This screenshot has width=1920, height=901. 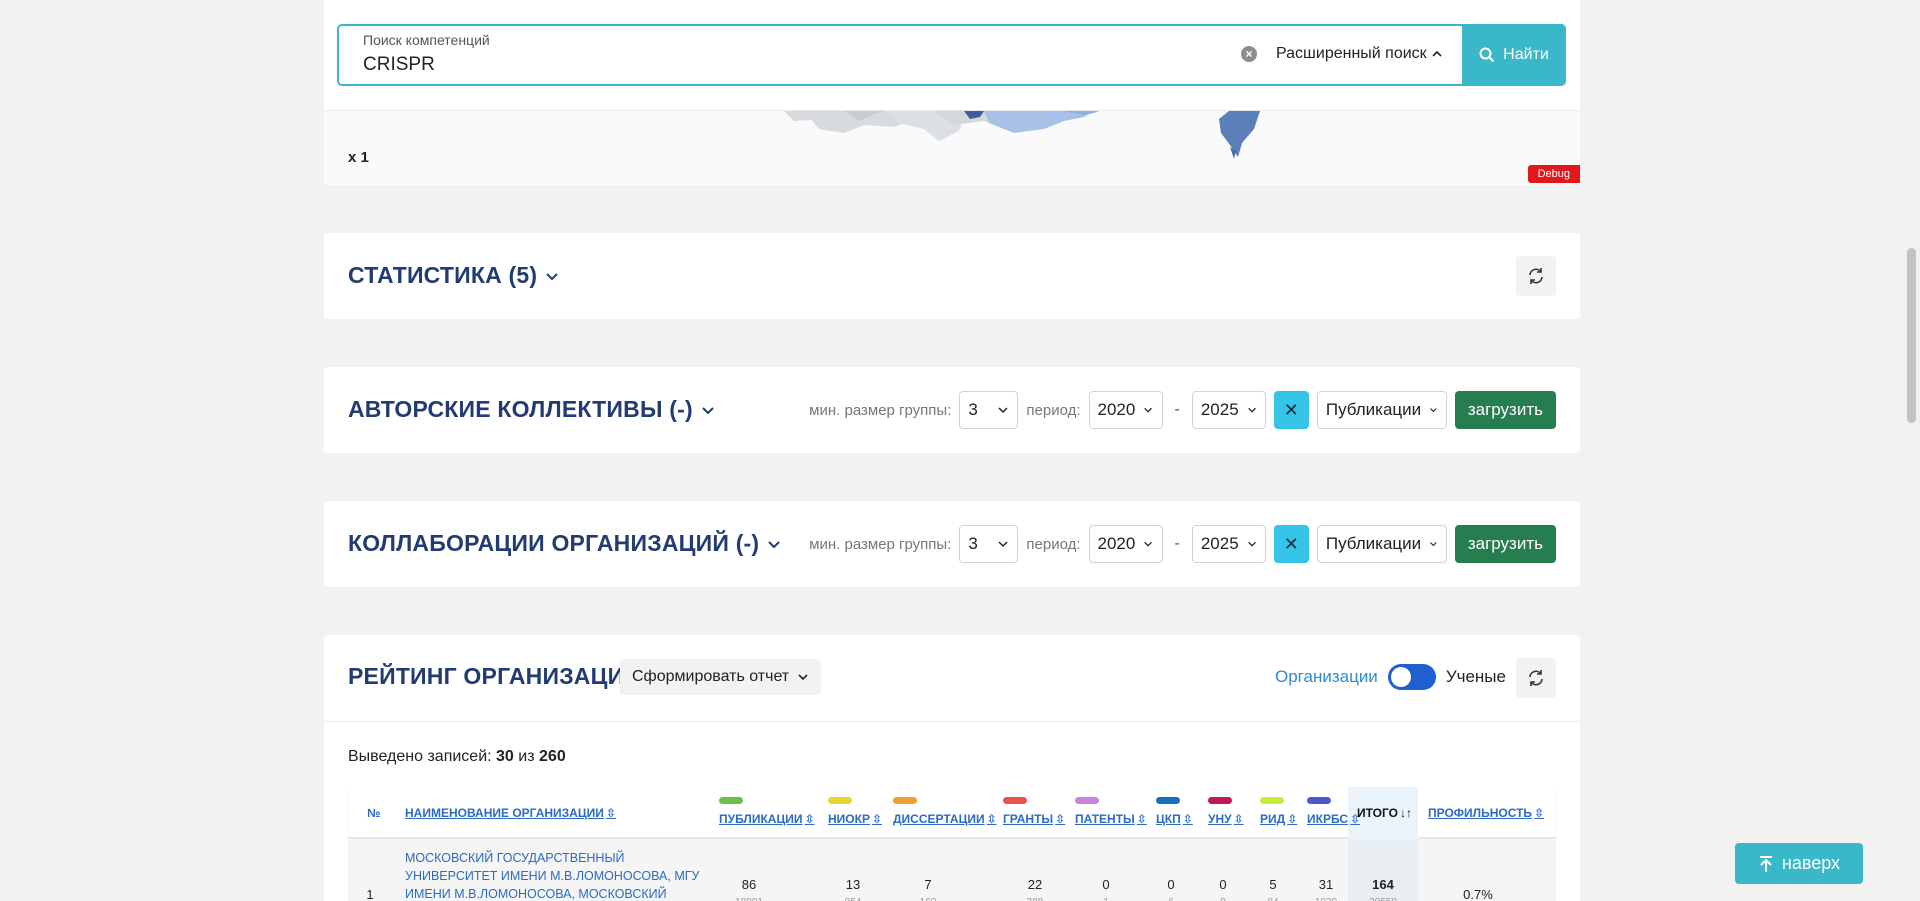 What do you see at coordinates (1249, 54) in the screenshot?
I see `clear-search-icon: ×` at bounding box center [1249, 54].